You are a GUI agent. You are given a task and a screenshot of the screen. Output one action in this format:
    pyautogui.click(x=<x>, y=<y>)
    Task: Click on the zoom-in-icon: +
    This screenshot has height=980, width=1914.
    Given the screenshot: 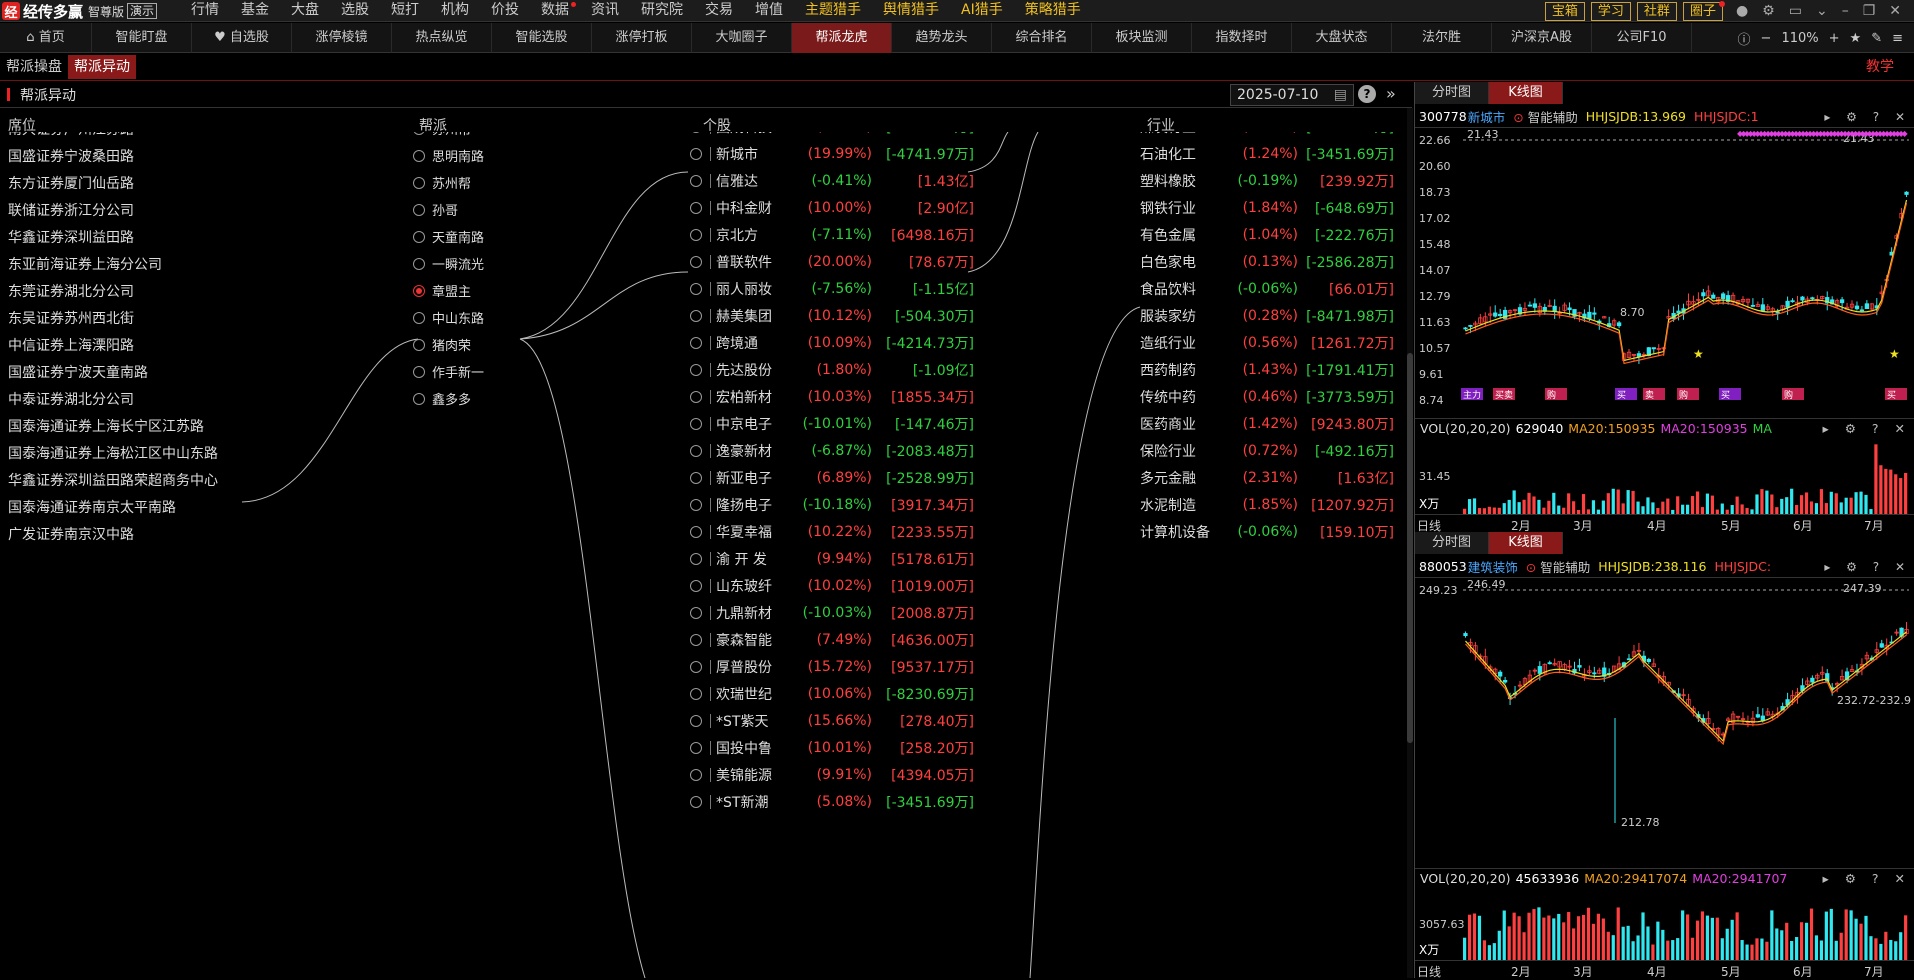 What is the action you would take?
    pyautogui.click(x=1834, y=38)
    